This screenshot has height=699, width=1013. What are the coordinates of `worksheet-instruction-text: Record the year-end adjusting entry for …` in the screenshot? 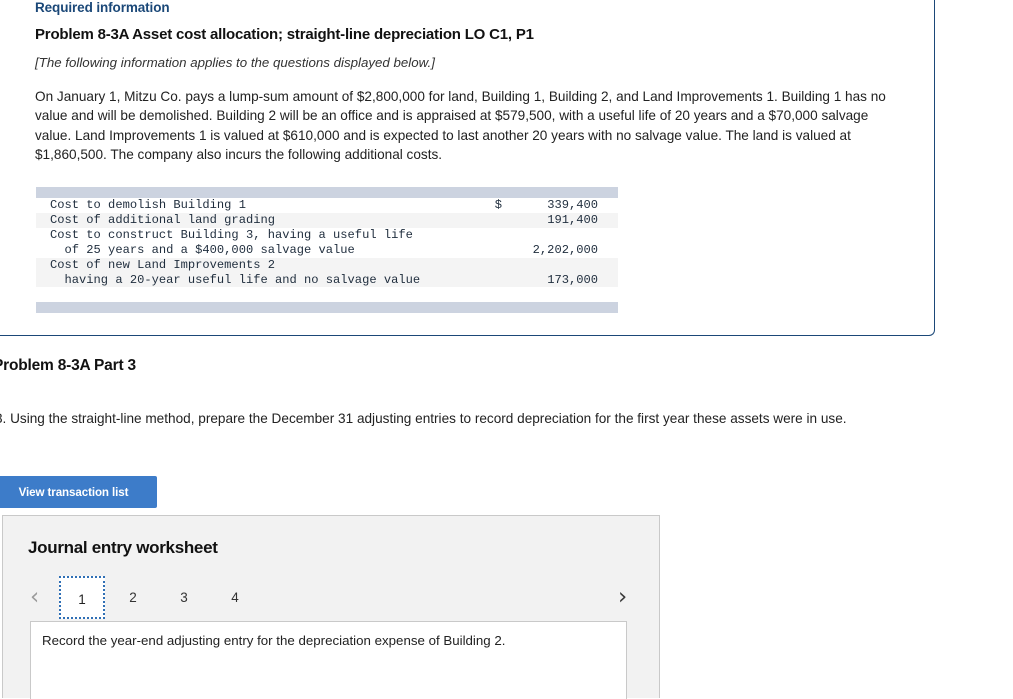 It's located at (274, 640).